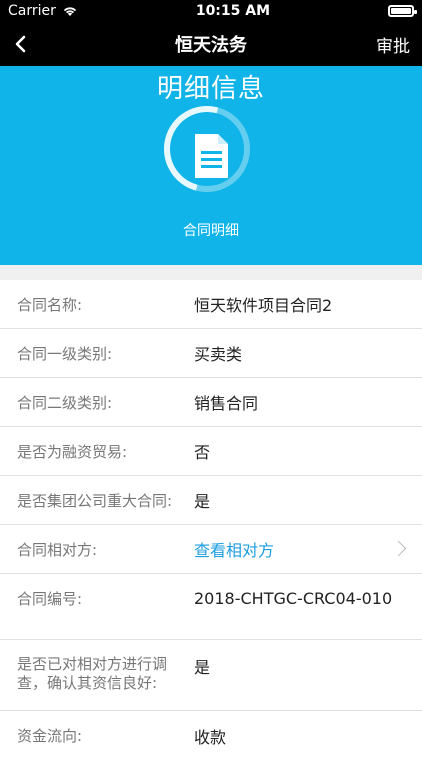 The image size is (422, 760). Describe the element at coordinates (226, 403) in the screenshot. I see `detail-value: 销售合同` at that location.